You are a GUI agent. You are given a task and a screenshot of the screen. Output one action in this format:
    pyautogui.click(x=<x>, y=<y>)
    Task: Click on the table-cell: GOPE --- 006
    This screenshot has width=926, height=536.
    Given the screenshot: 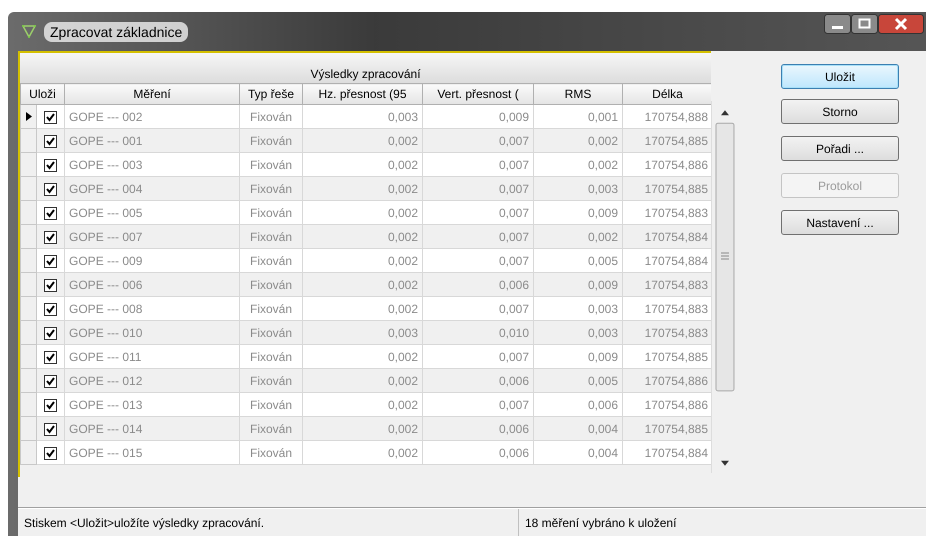 What is the action you would take?
    pyautogui.click(x=152, y=284)
    